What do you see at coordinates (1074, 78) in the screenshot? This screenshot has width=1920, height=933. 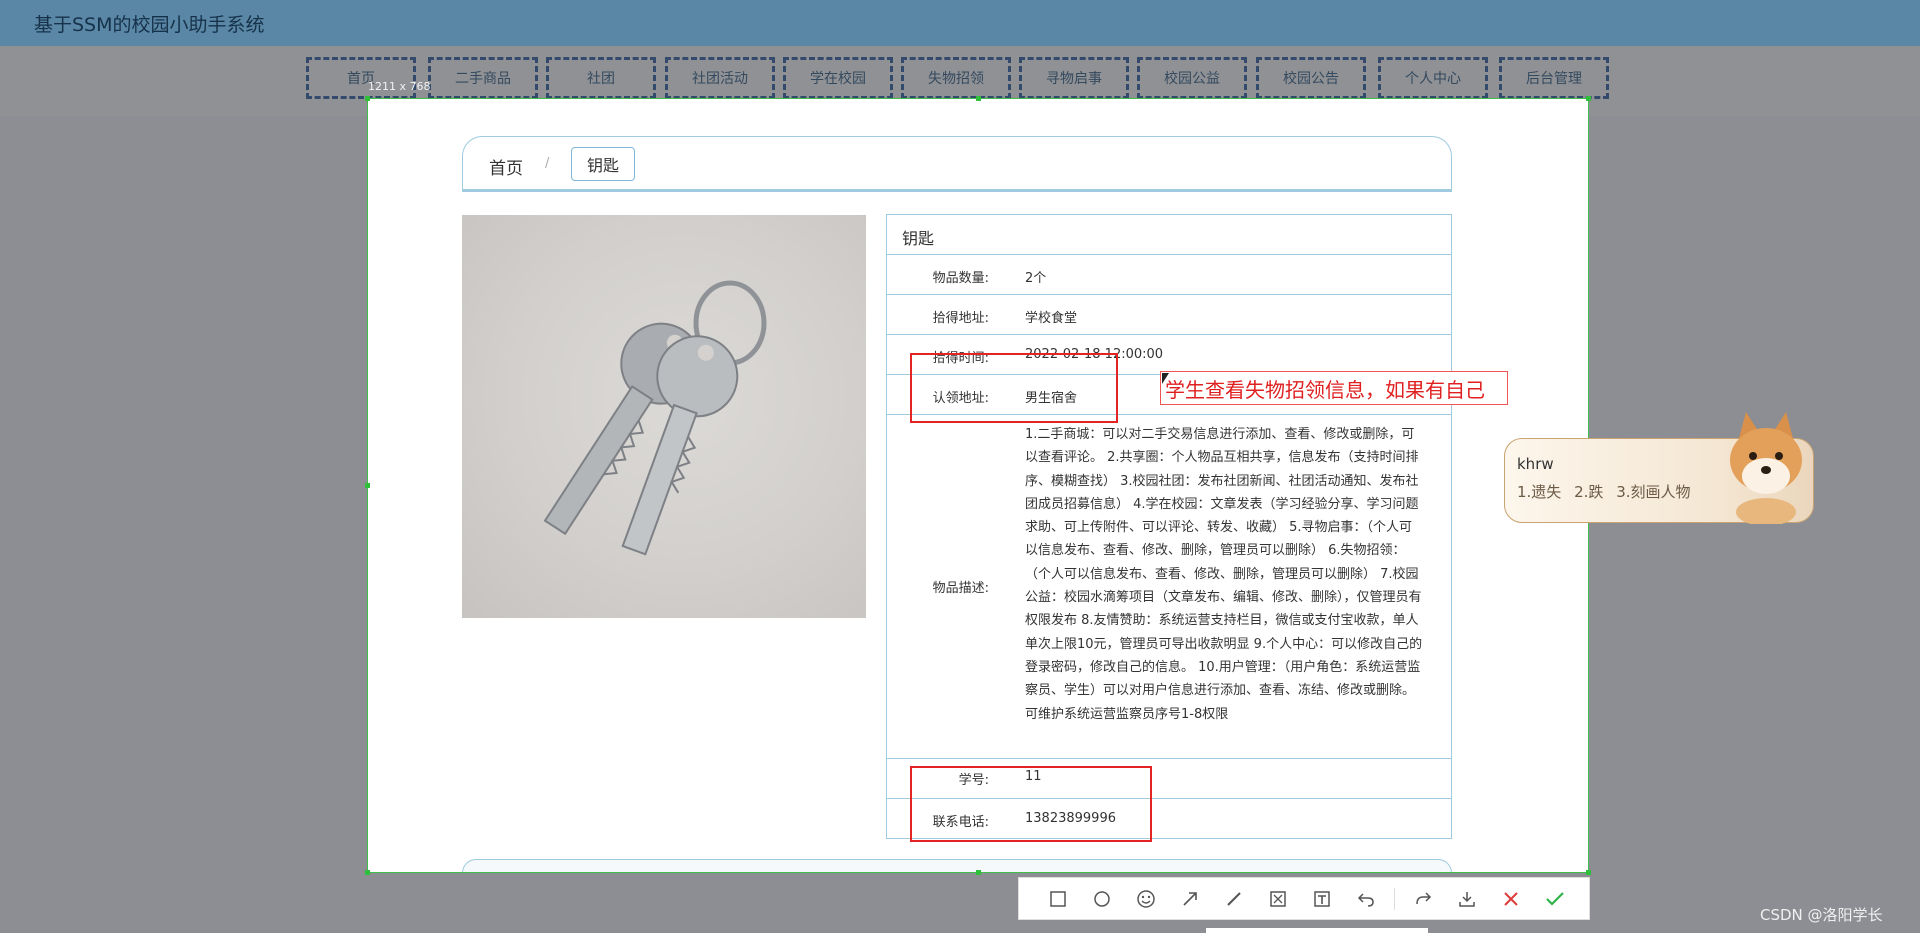 I see `nav-item-lost-notice: 寻物启事` at bounding box center [1074, 78].